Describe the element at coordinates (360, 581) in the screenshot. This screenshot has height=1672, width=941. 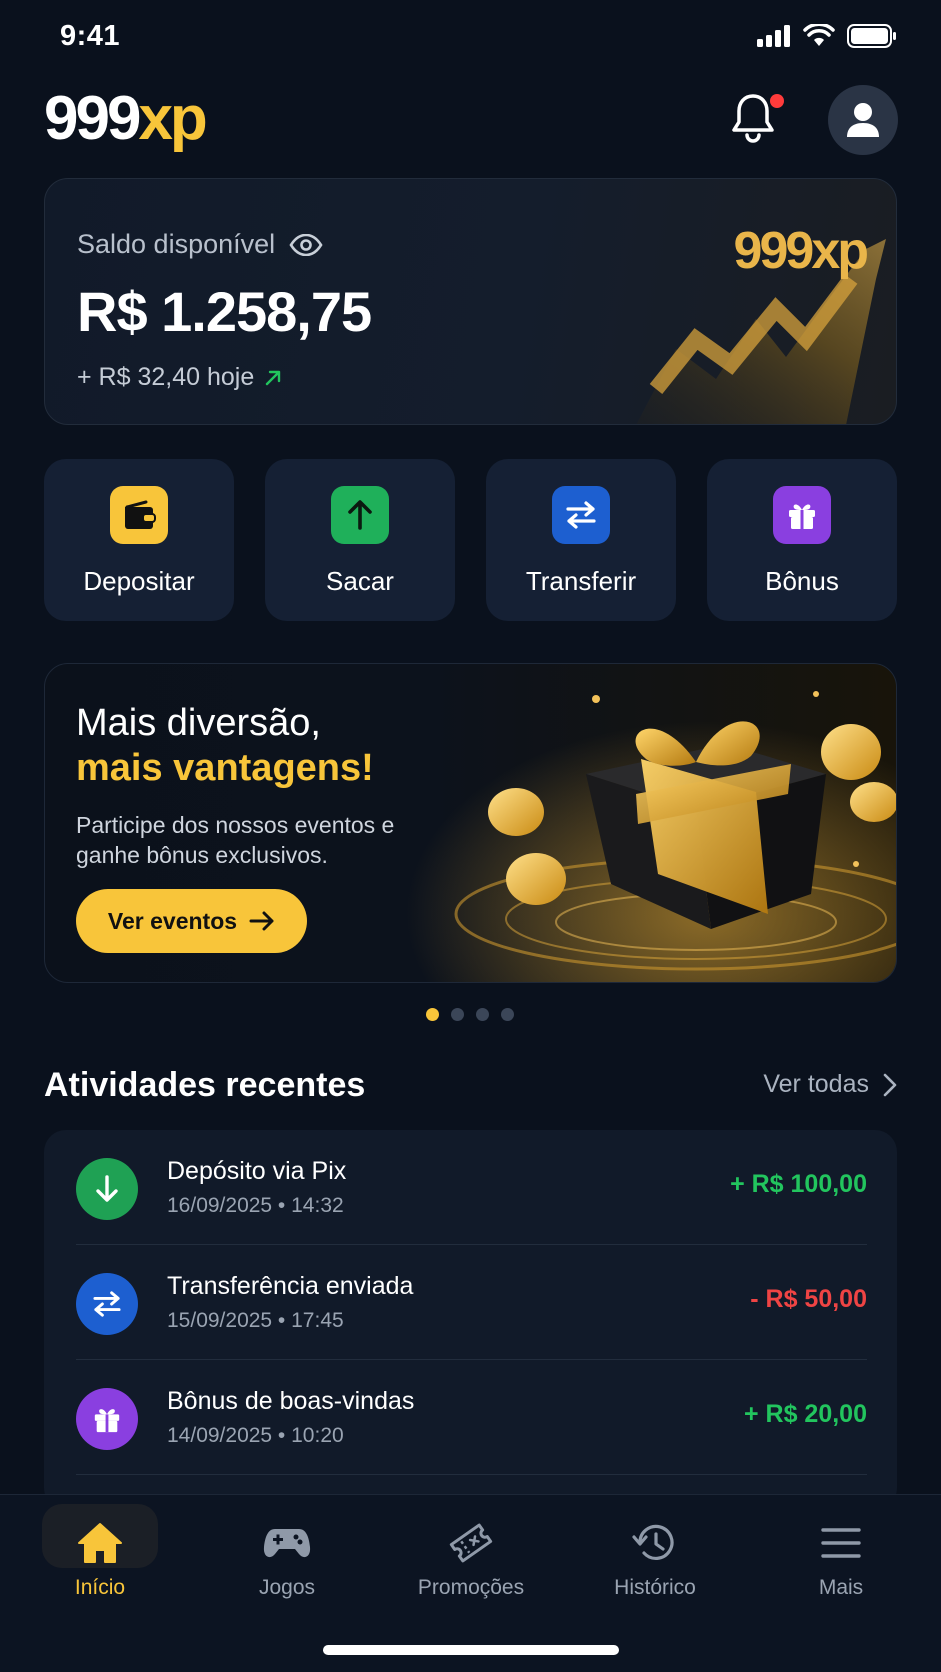
I see `withdraw-label: Sacar` at that location.